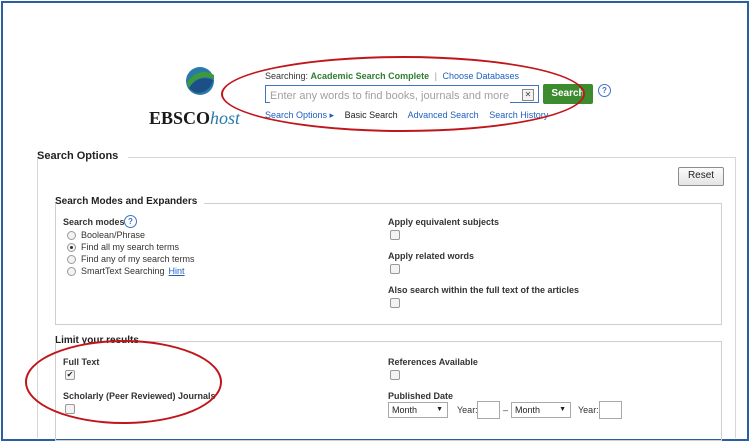 The image size is (752, 441). What do you see at coordinates (94, 222) in the screenshot?
I see `search-modes-label: Search modes` at bounding box center [94, 222].